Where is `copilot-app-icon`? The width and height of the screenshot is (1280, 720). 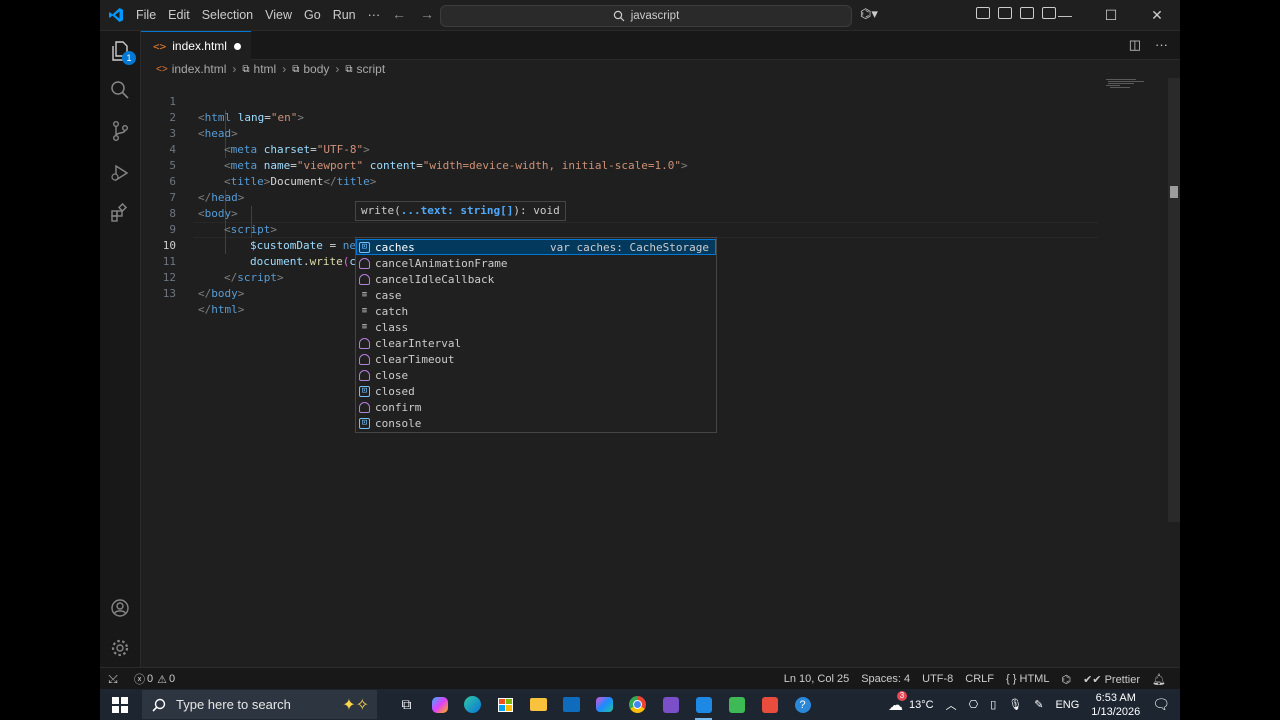
copilot-app-icon is located at coordinates (439, 704).